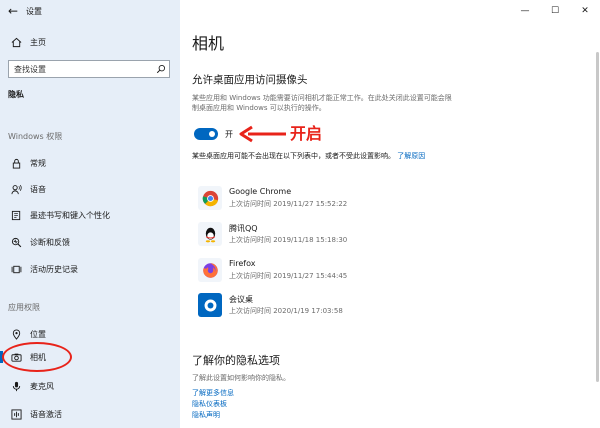 The width and height of the screenshot is (600, 428). What do you see at coordinates (288, 204) in the screenshot?
I see `app-last-access: 上次访问时间 2019/11/27 15:52:22` at bounding box center [288, 204].